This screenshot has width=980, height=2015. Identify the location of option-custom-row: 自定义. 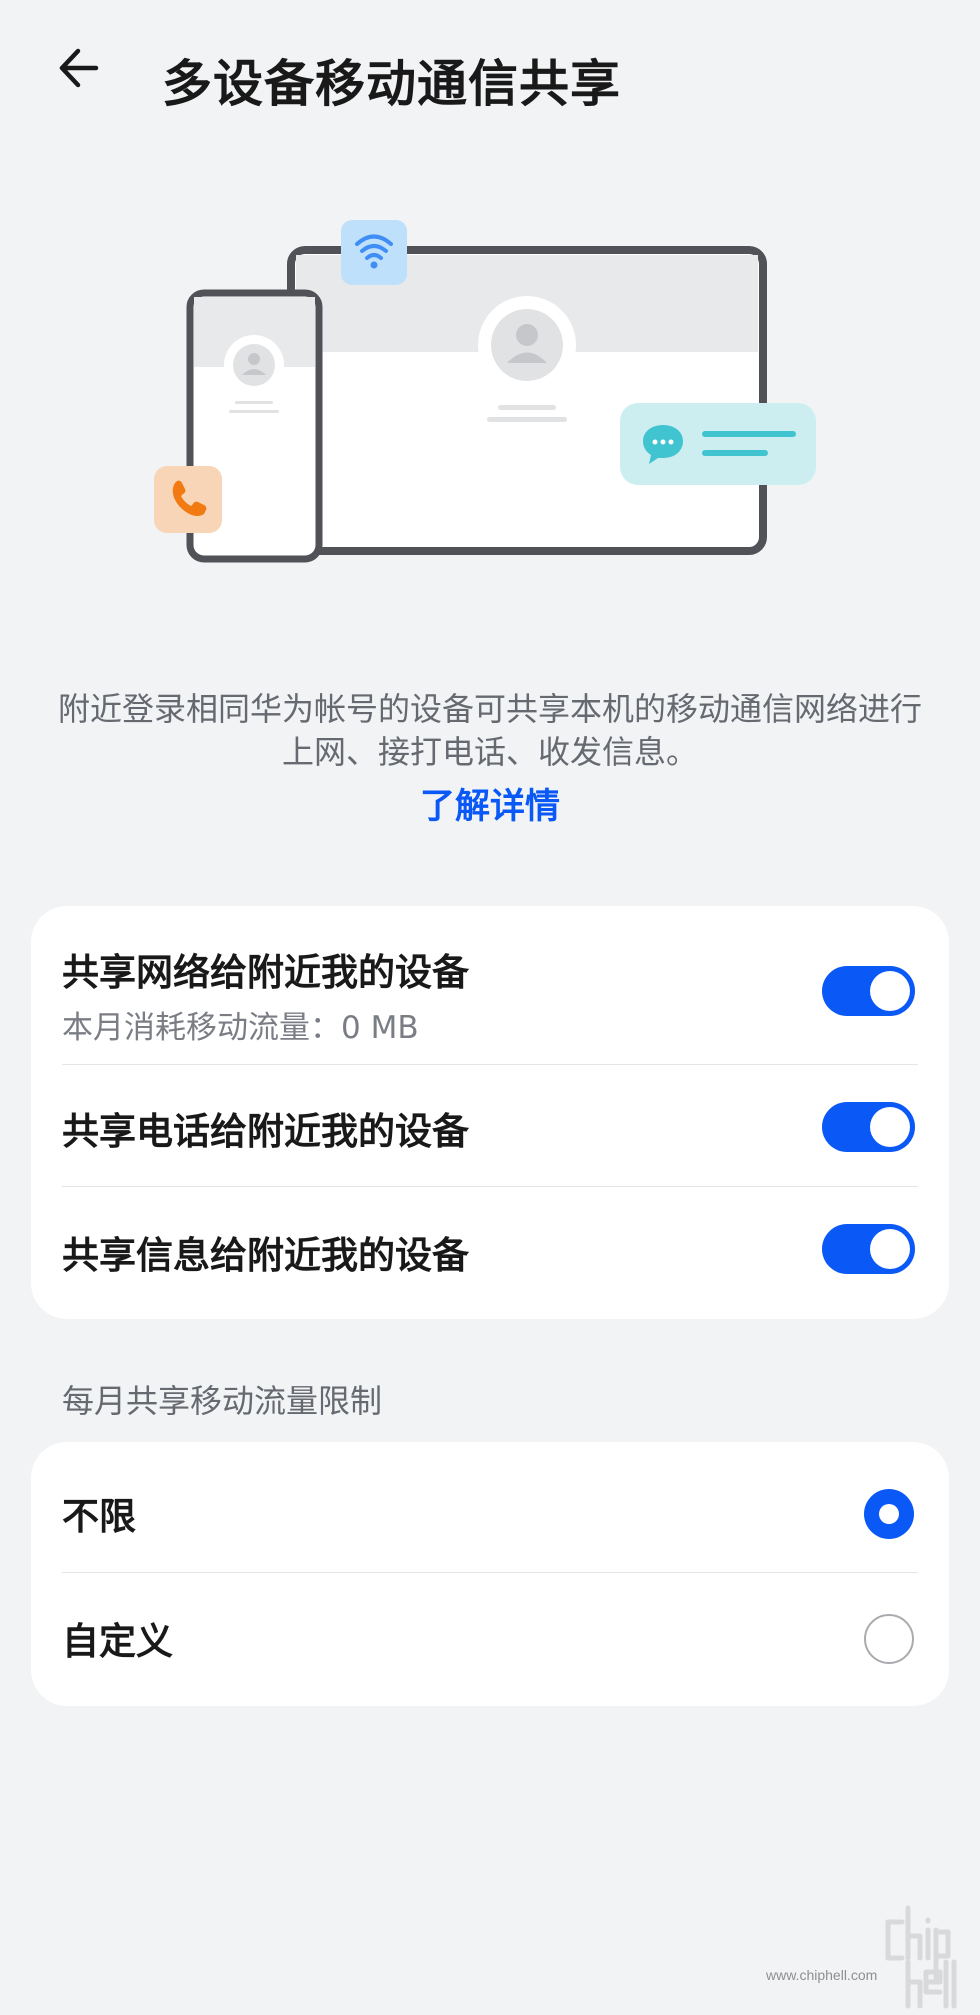
(490, 1639).